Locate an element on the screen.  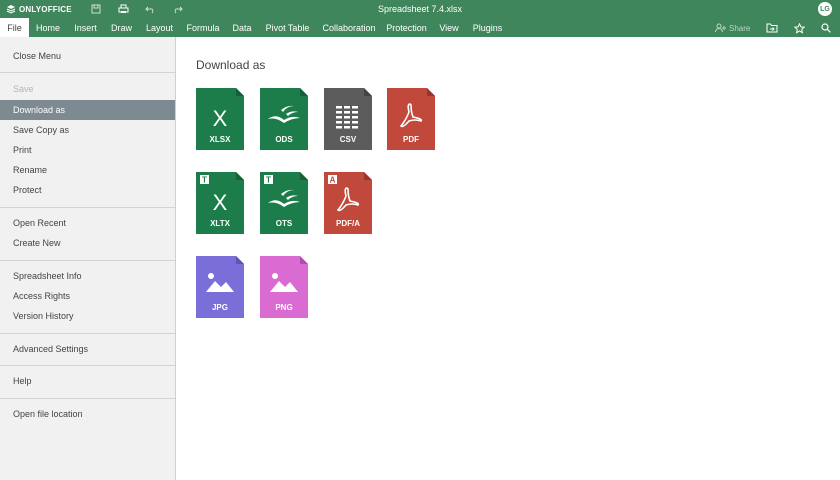
menu-save: Save is located at coordinates (23, 89).